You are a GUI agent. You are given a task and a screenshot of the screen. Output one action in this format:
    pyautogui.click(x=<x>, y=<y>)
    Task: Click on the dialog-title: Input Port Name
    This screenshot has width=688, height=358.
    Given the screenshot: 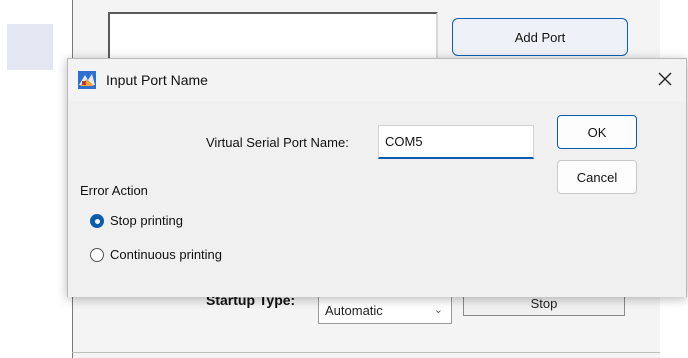 What is the action you would take?
    pyautogui.click(x=157, y=80)
    